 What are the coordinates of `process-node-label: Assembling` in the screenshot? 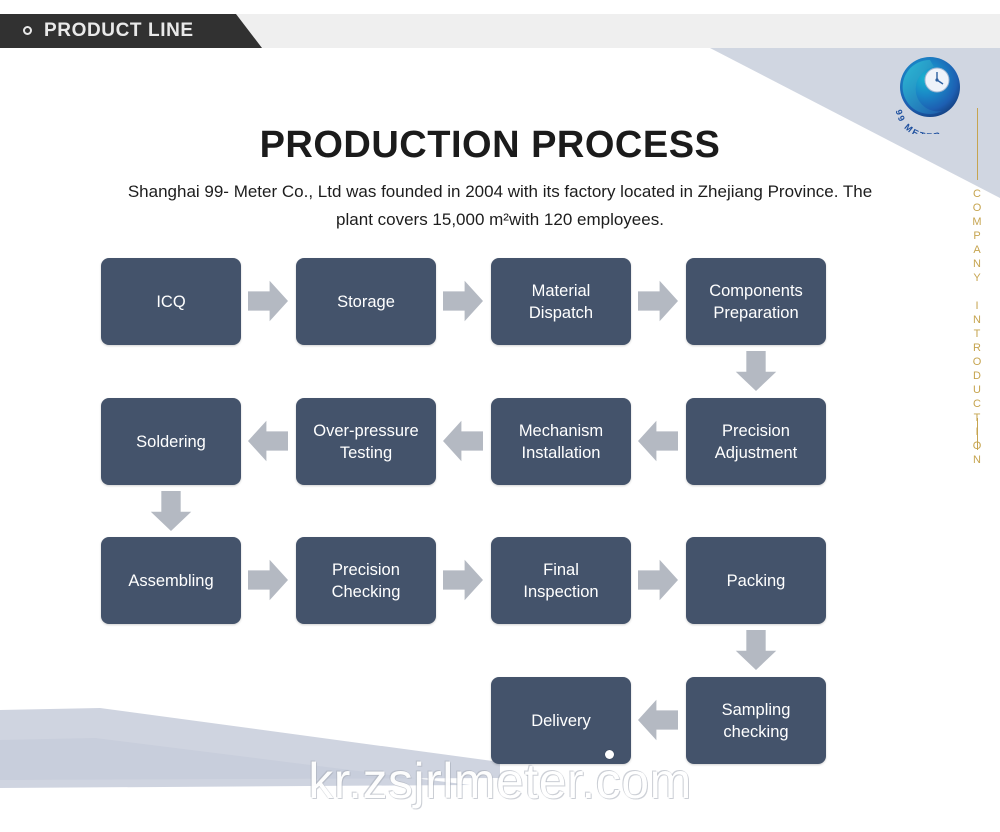 It's located at (171, 580).